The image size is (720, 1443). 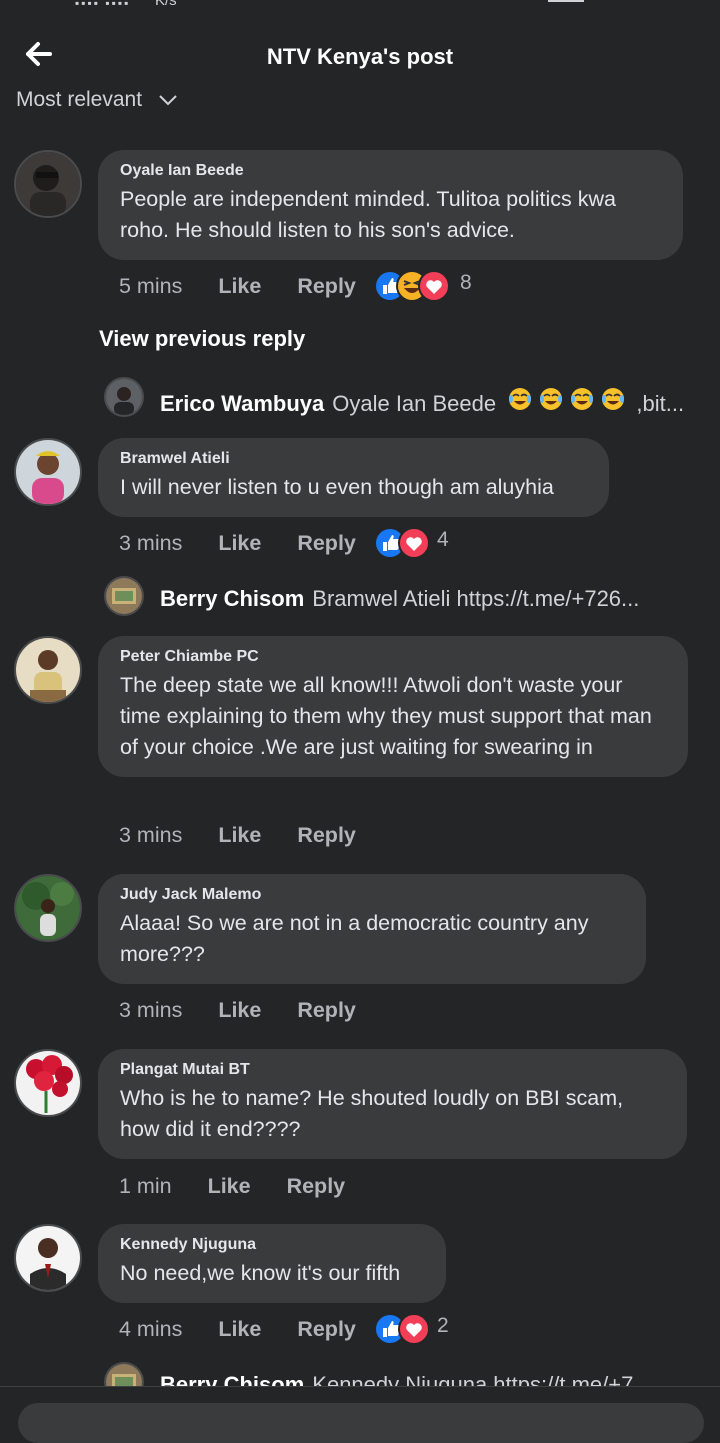 I want to click on tears-of-joy-emoji-icon, so click(x=572, y=402).